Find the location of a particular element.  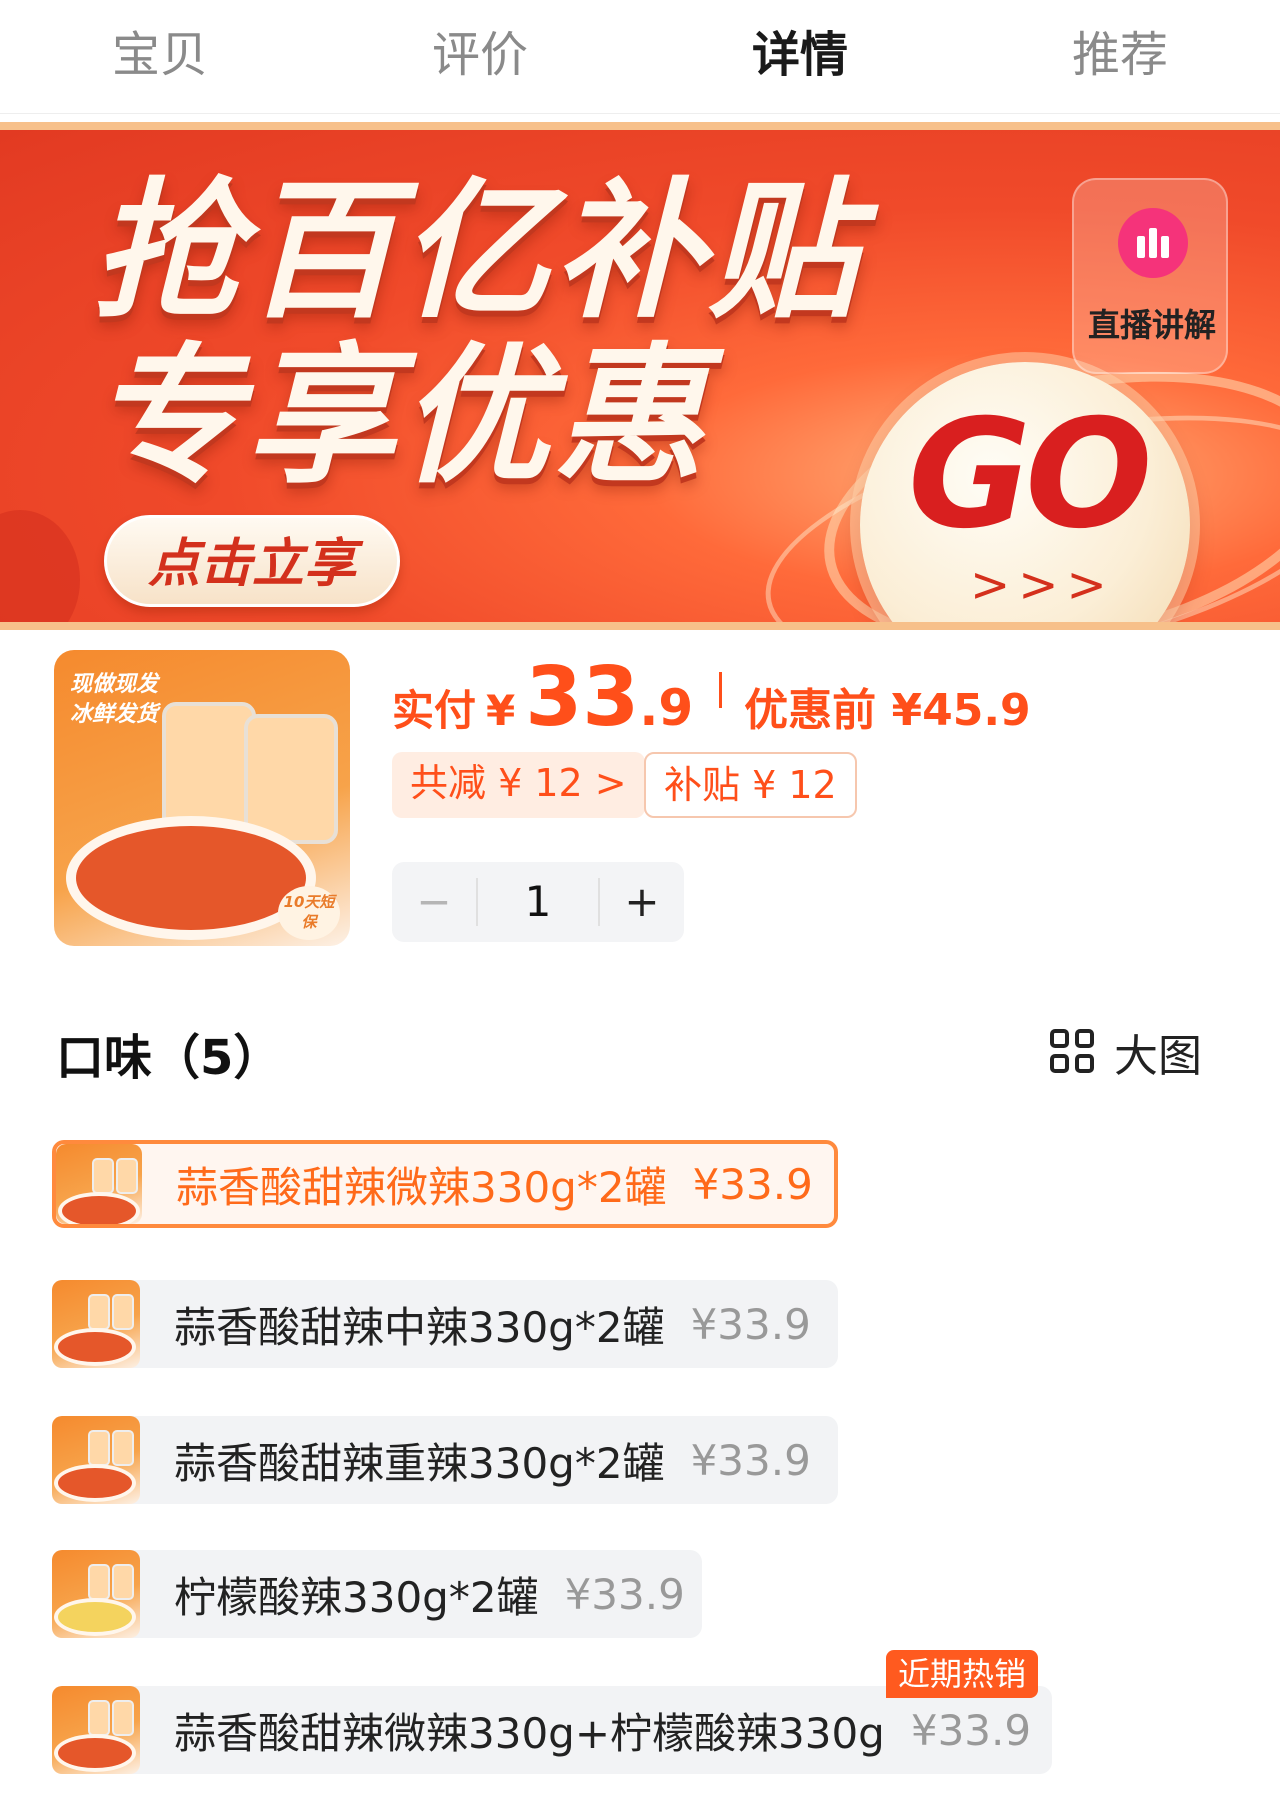

flavor-name: 蒜香酸甜辣微辣330g+柠檬酸辣330g is located at coordinates (529, 1733).